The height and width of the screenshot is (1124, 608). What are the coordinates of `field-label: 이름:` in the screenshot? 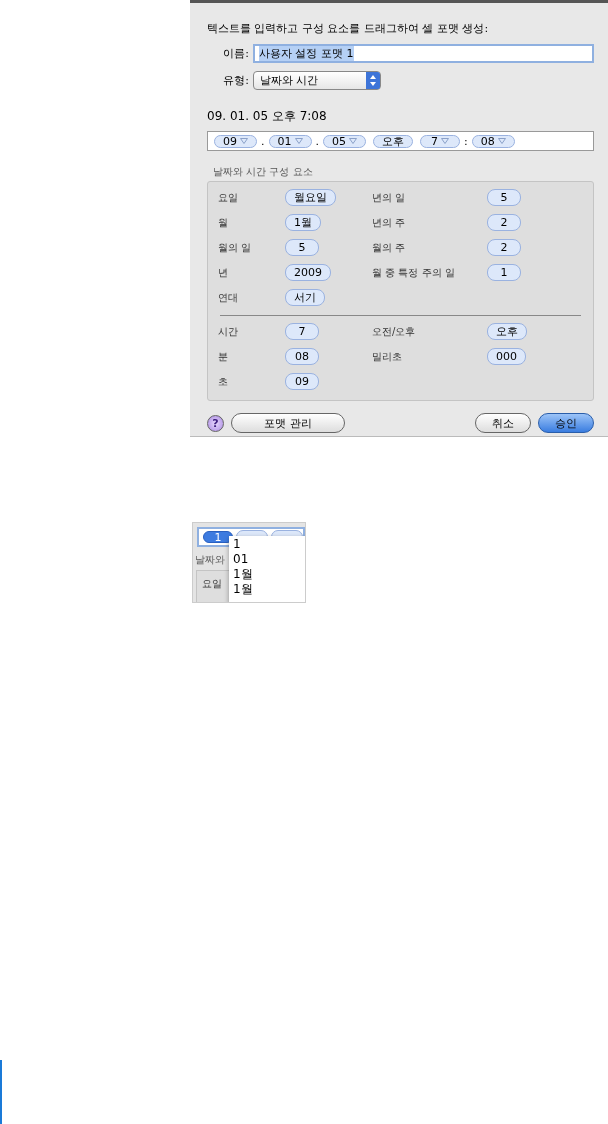 It's located at (235, 53).